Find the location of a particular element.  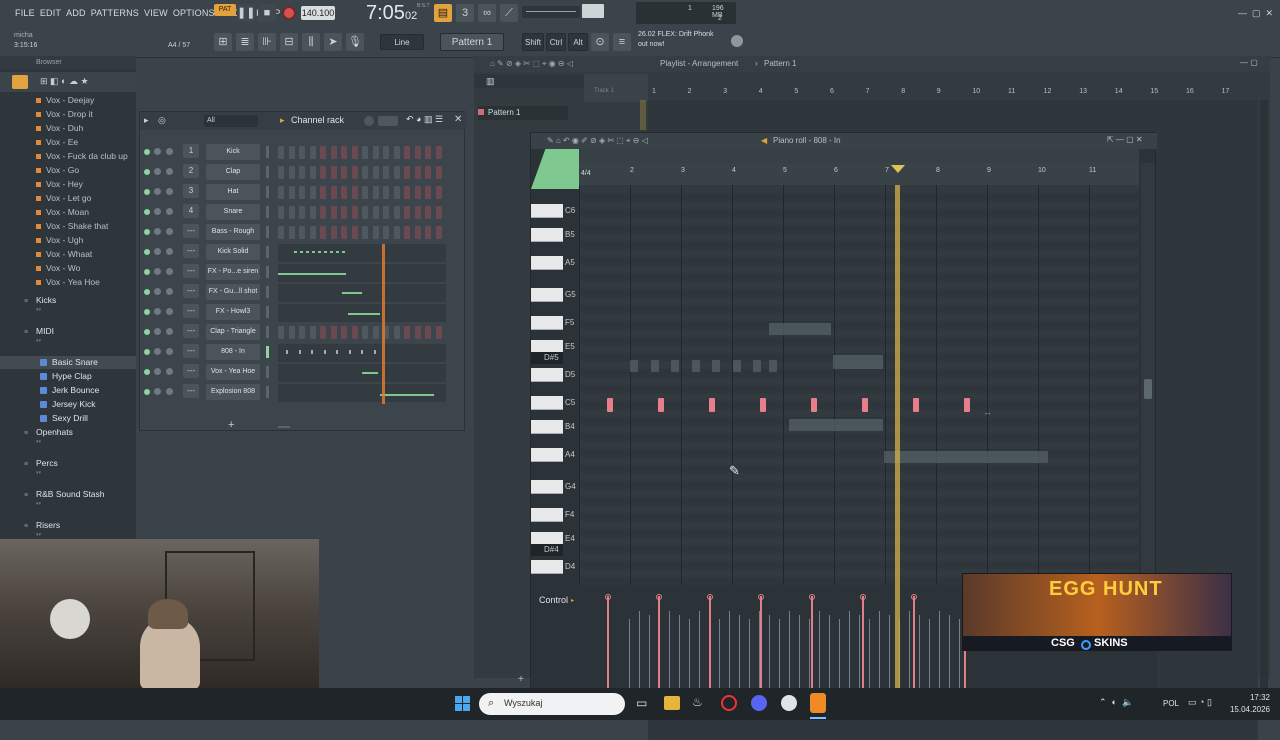

playlist-bar-number: 10 is located at coordinates (976, 91).